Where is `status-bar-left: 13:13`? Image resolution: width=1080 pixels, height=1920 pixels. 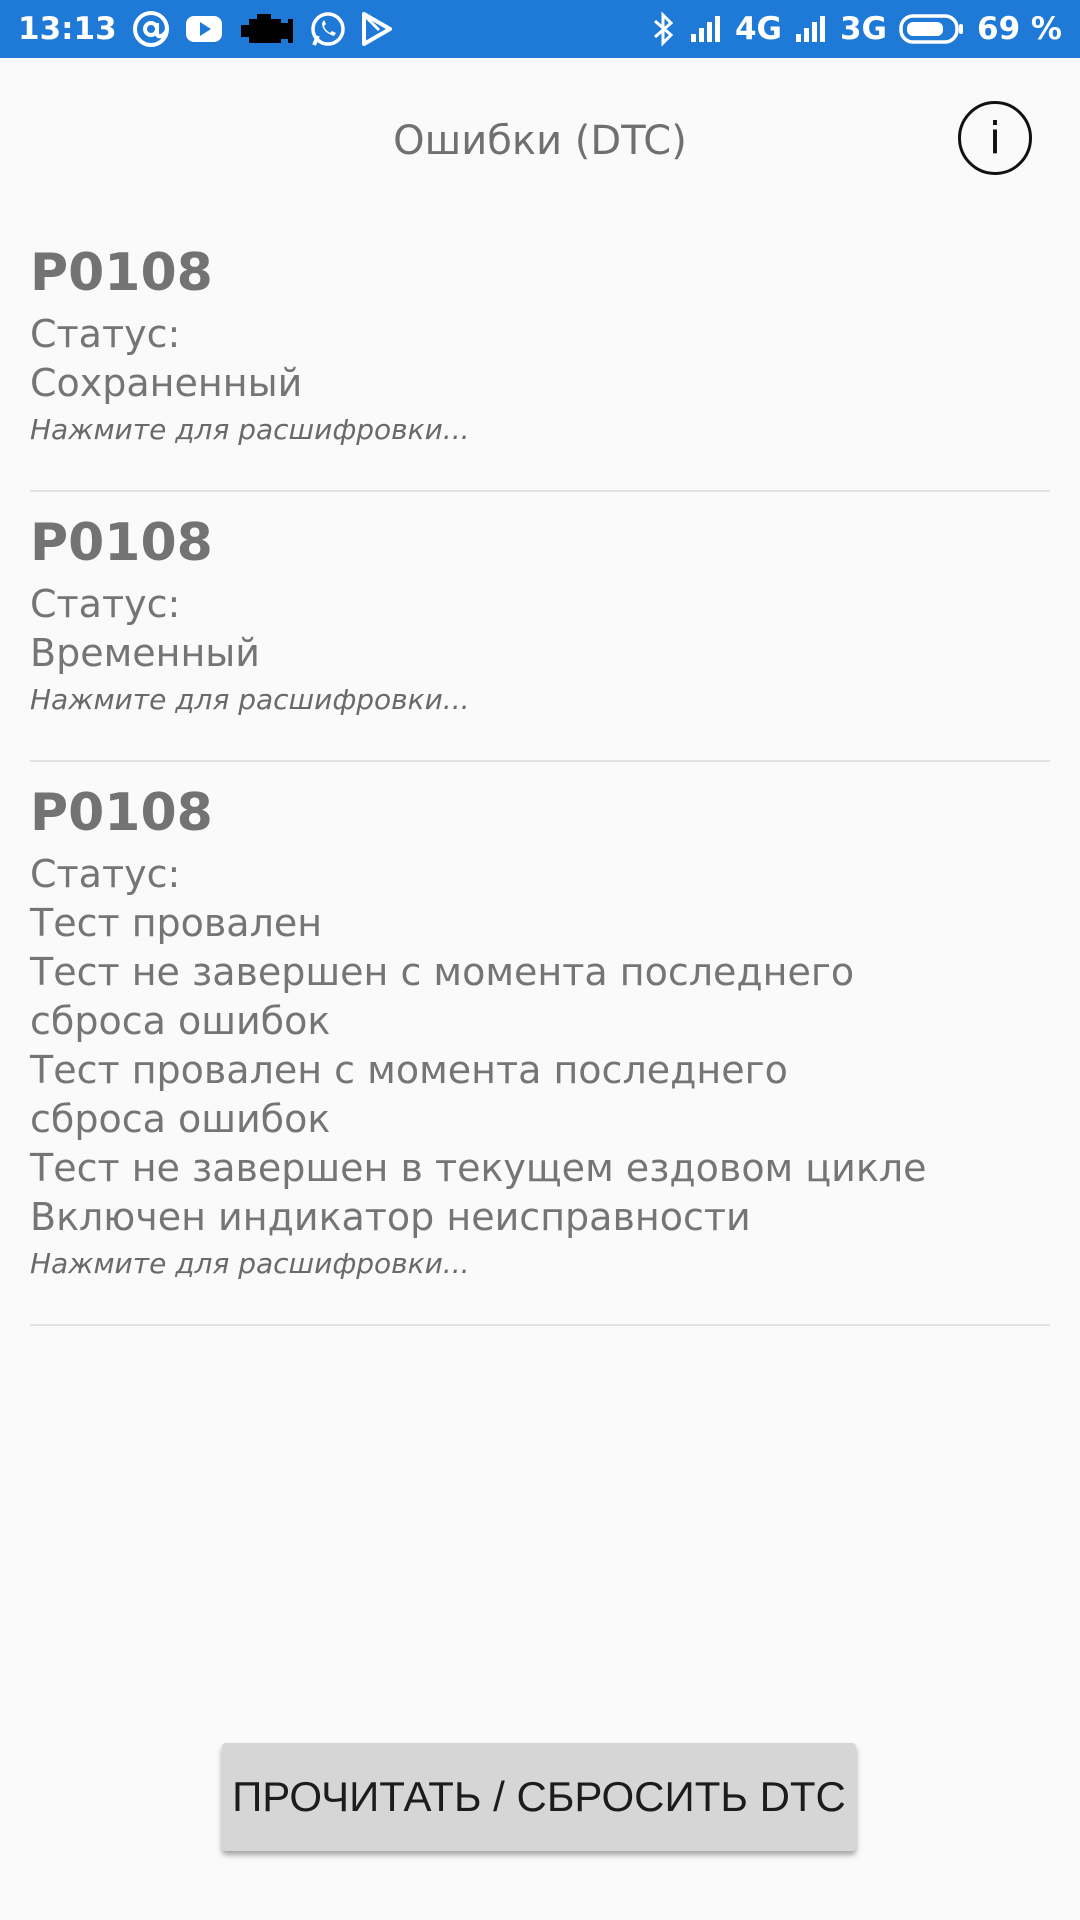 status-bar-left: 13:13 is located at coordinates (205, 29).